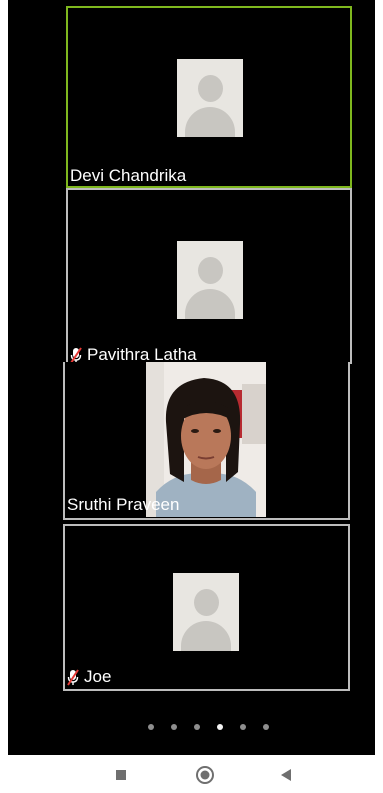  I want to click on participant-tile-sruthi-praveen: Sruthi Praveen, so click(206, 441).